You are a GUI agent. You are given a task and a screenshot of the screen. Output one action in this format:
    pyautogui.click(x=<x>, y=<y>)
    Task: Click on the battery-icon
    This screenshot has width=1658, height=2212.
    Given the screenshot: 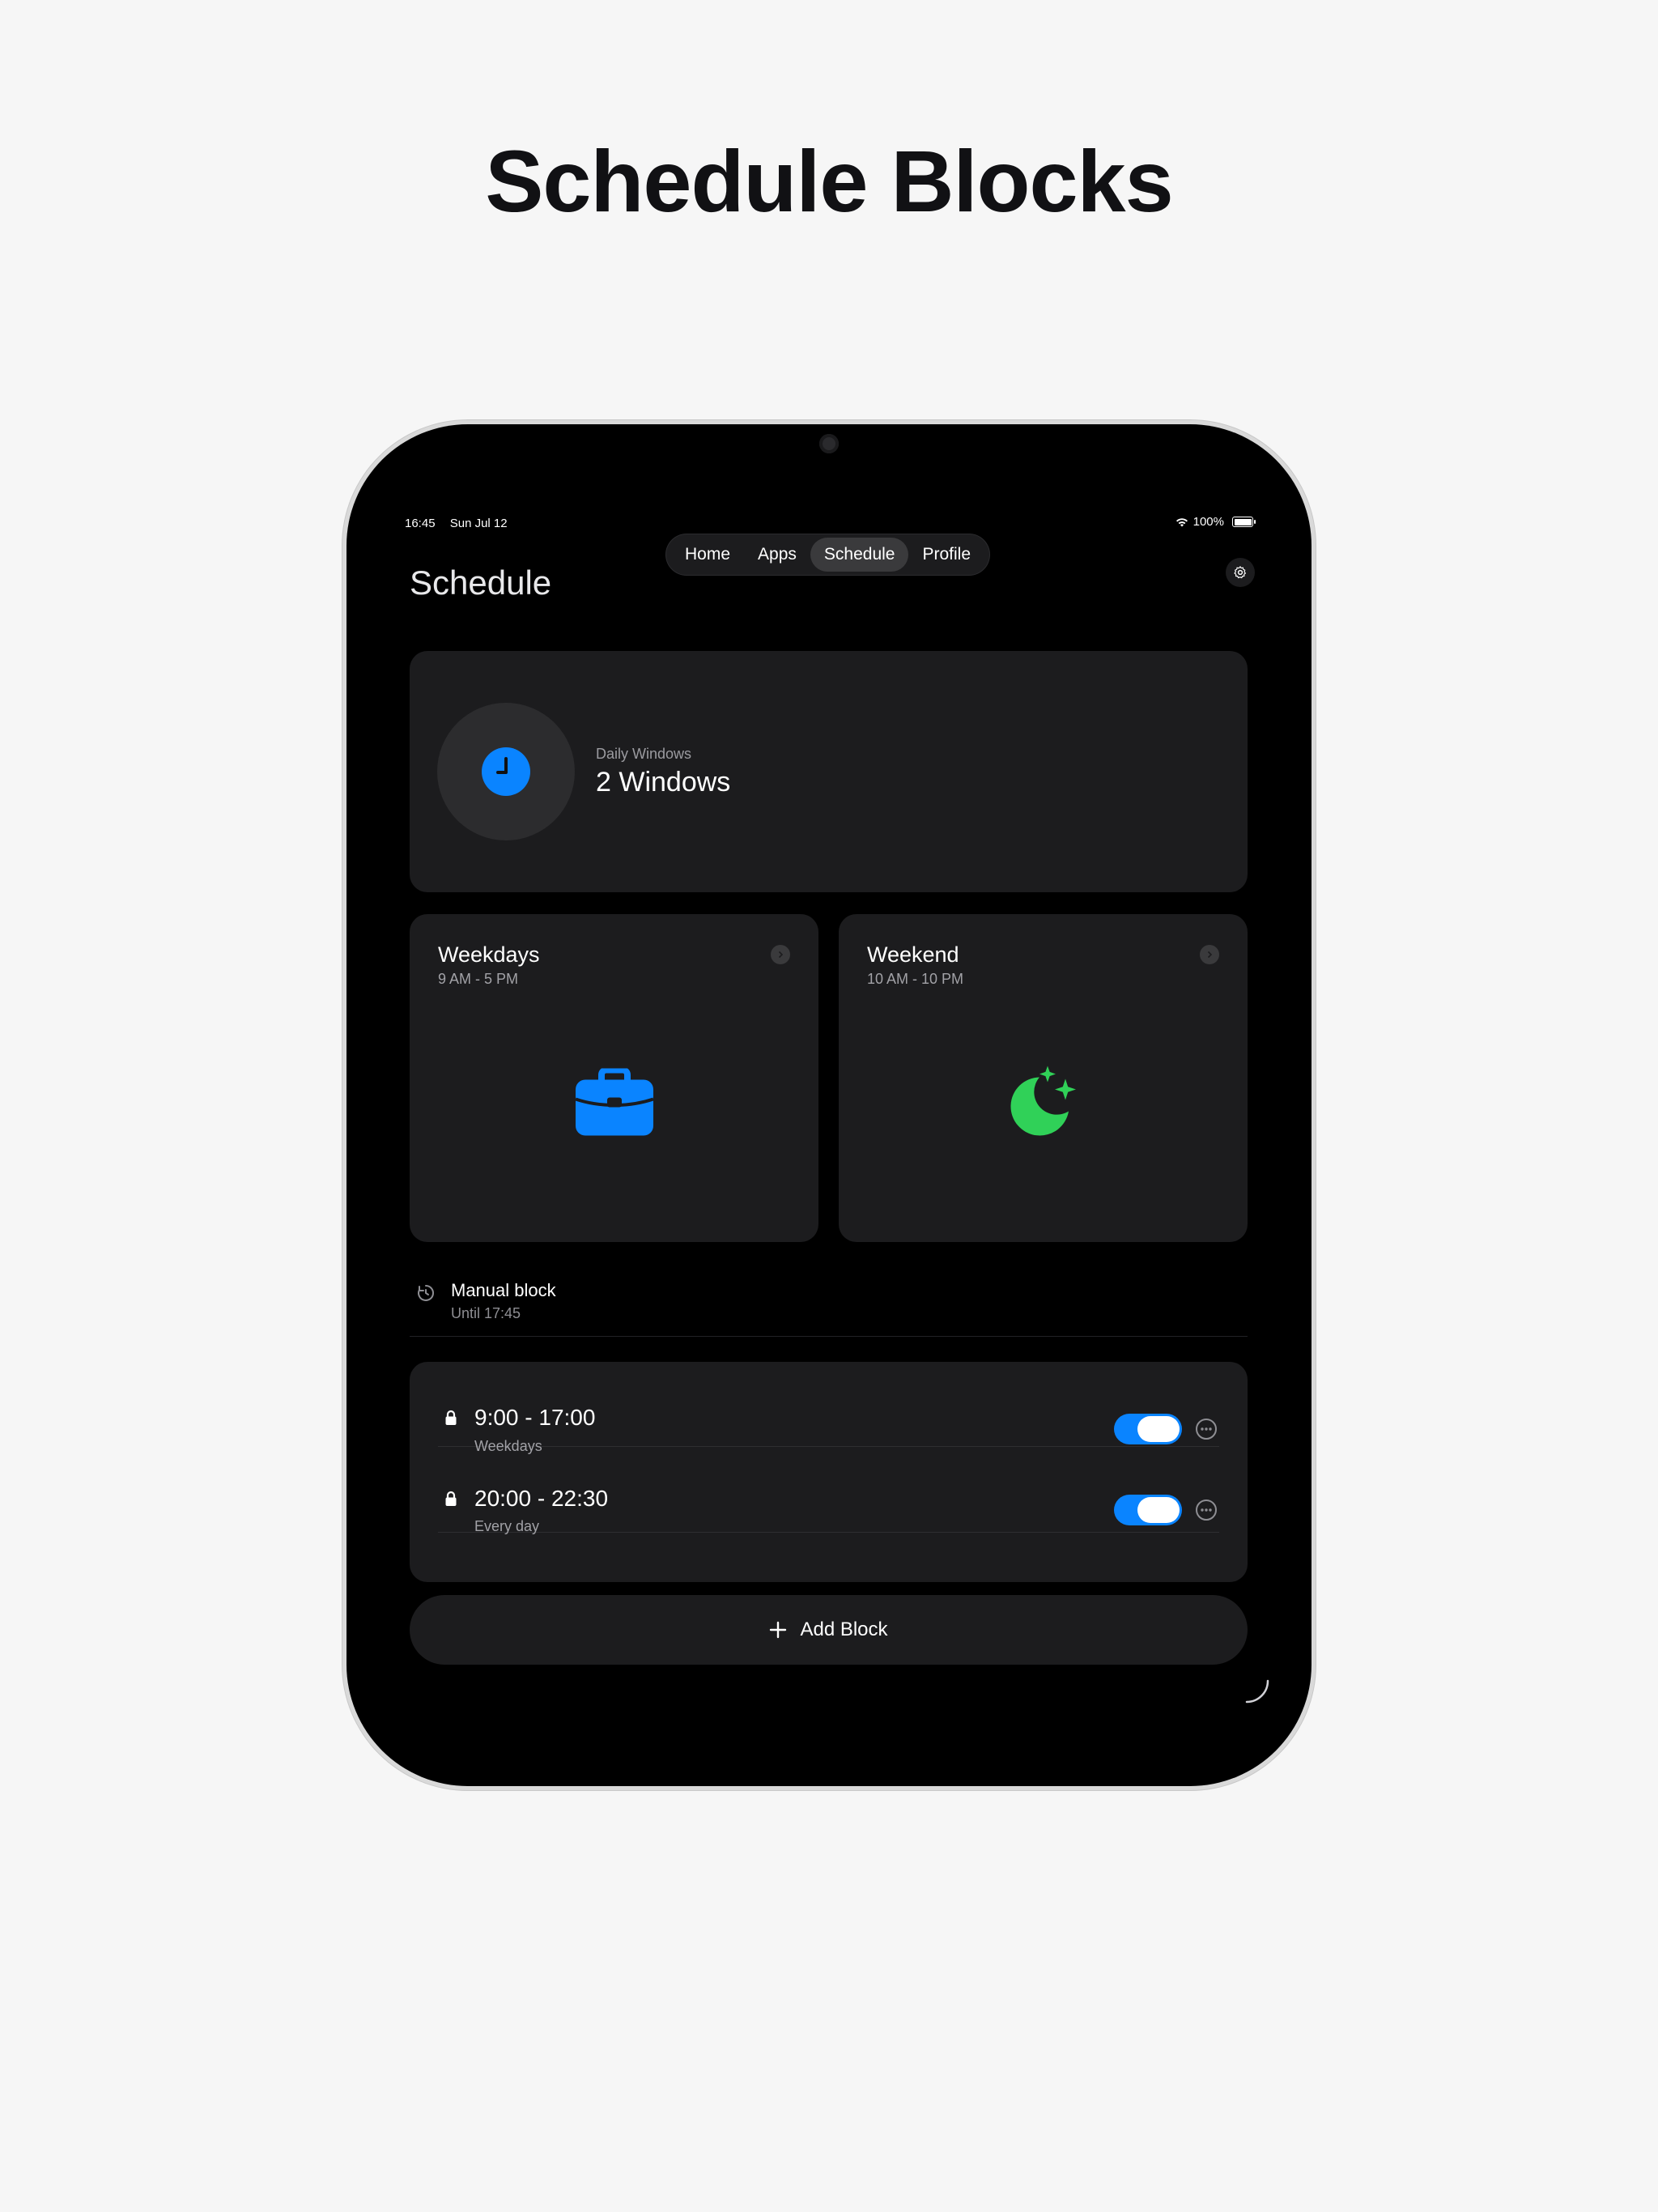 What is the action you would take?
    pyautogui.click(x=1244, y=522)
    